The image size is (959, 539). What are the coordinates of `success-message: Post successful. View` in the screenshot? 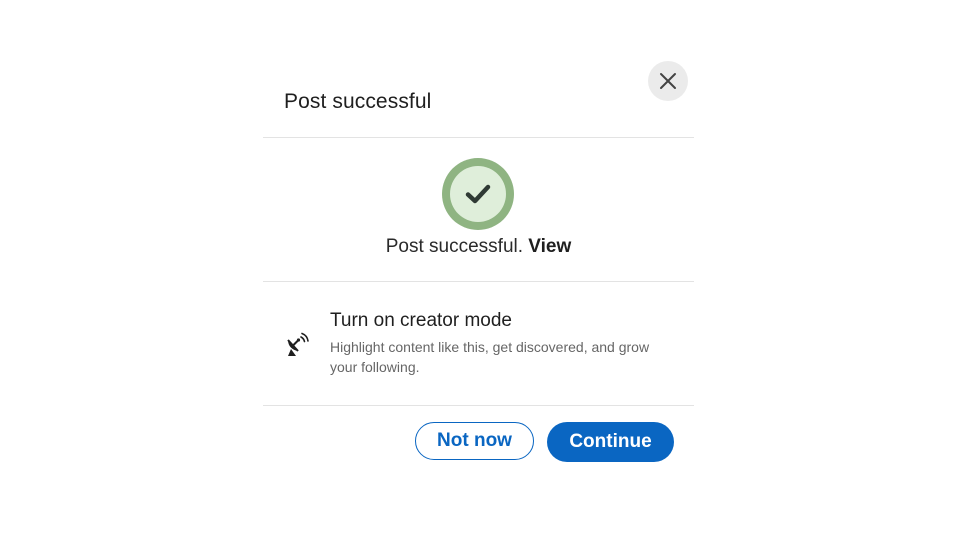 It's located at (478, 247).